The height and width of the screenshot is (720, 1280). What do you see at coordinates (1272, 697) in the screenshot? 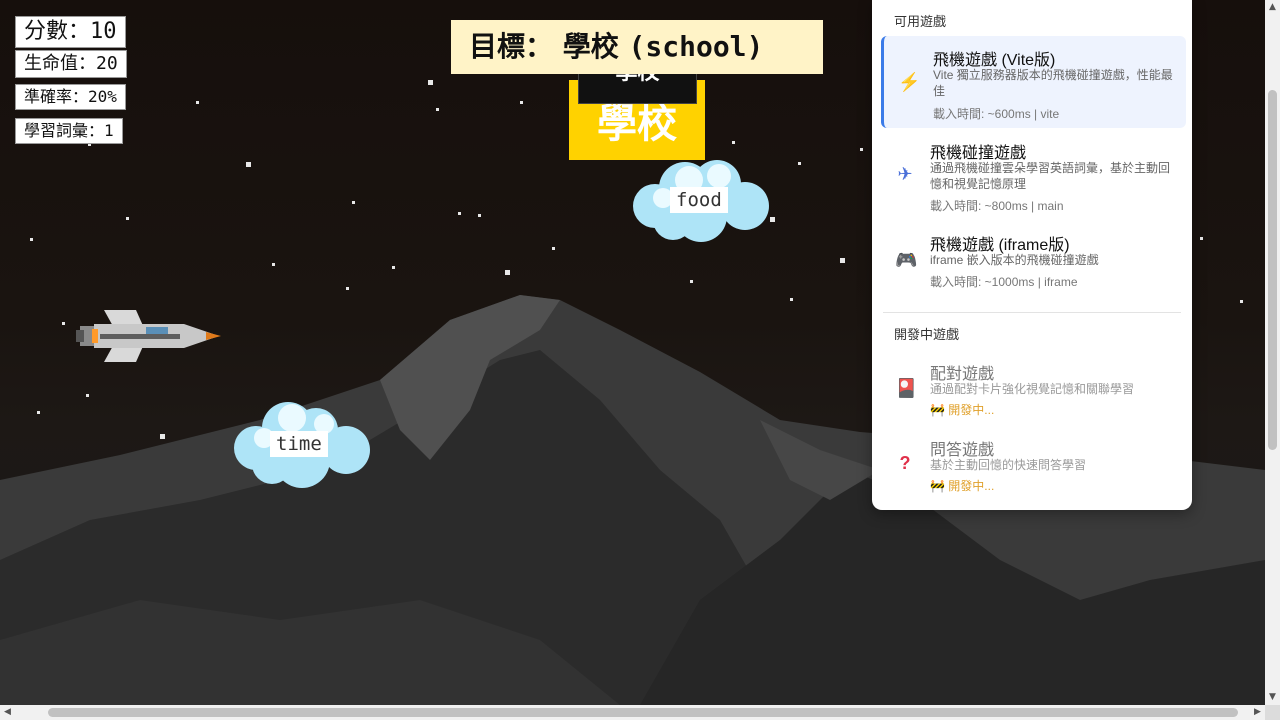
I see `scroll-down-icon: ▼` at bounding box center [1272, 697].